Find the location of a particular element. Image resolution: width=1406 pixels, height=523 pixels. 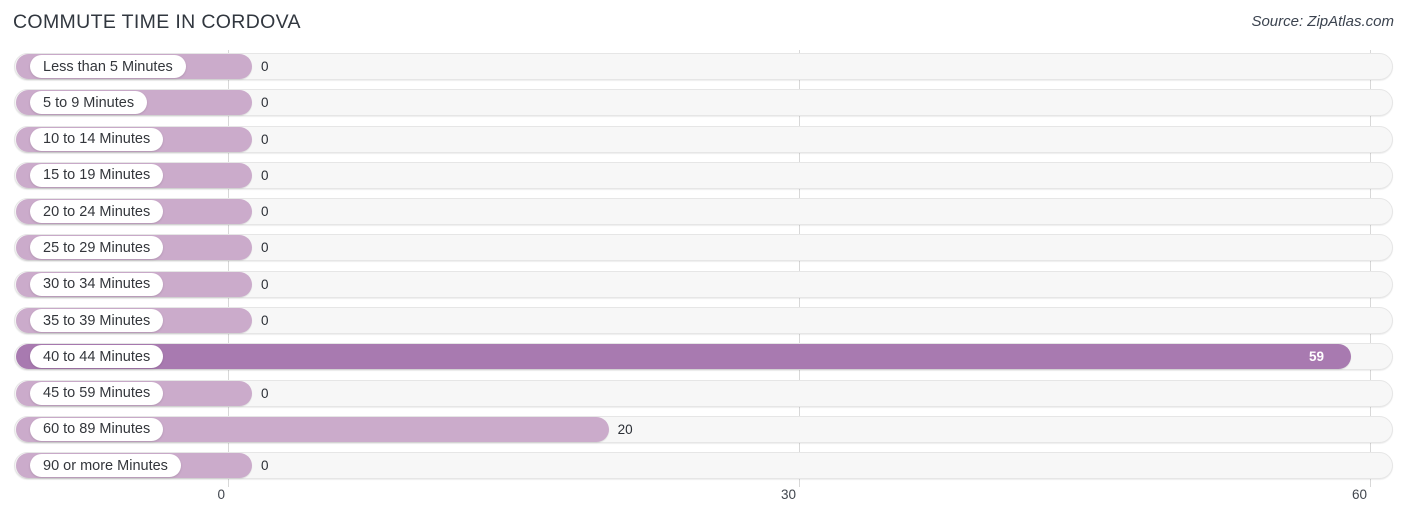

x-axis: 0 30 60 is located at coordinates (703, 505).